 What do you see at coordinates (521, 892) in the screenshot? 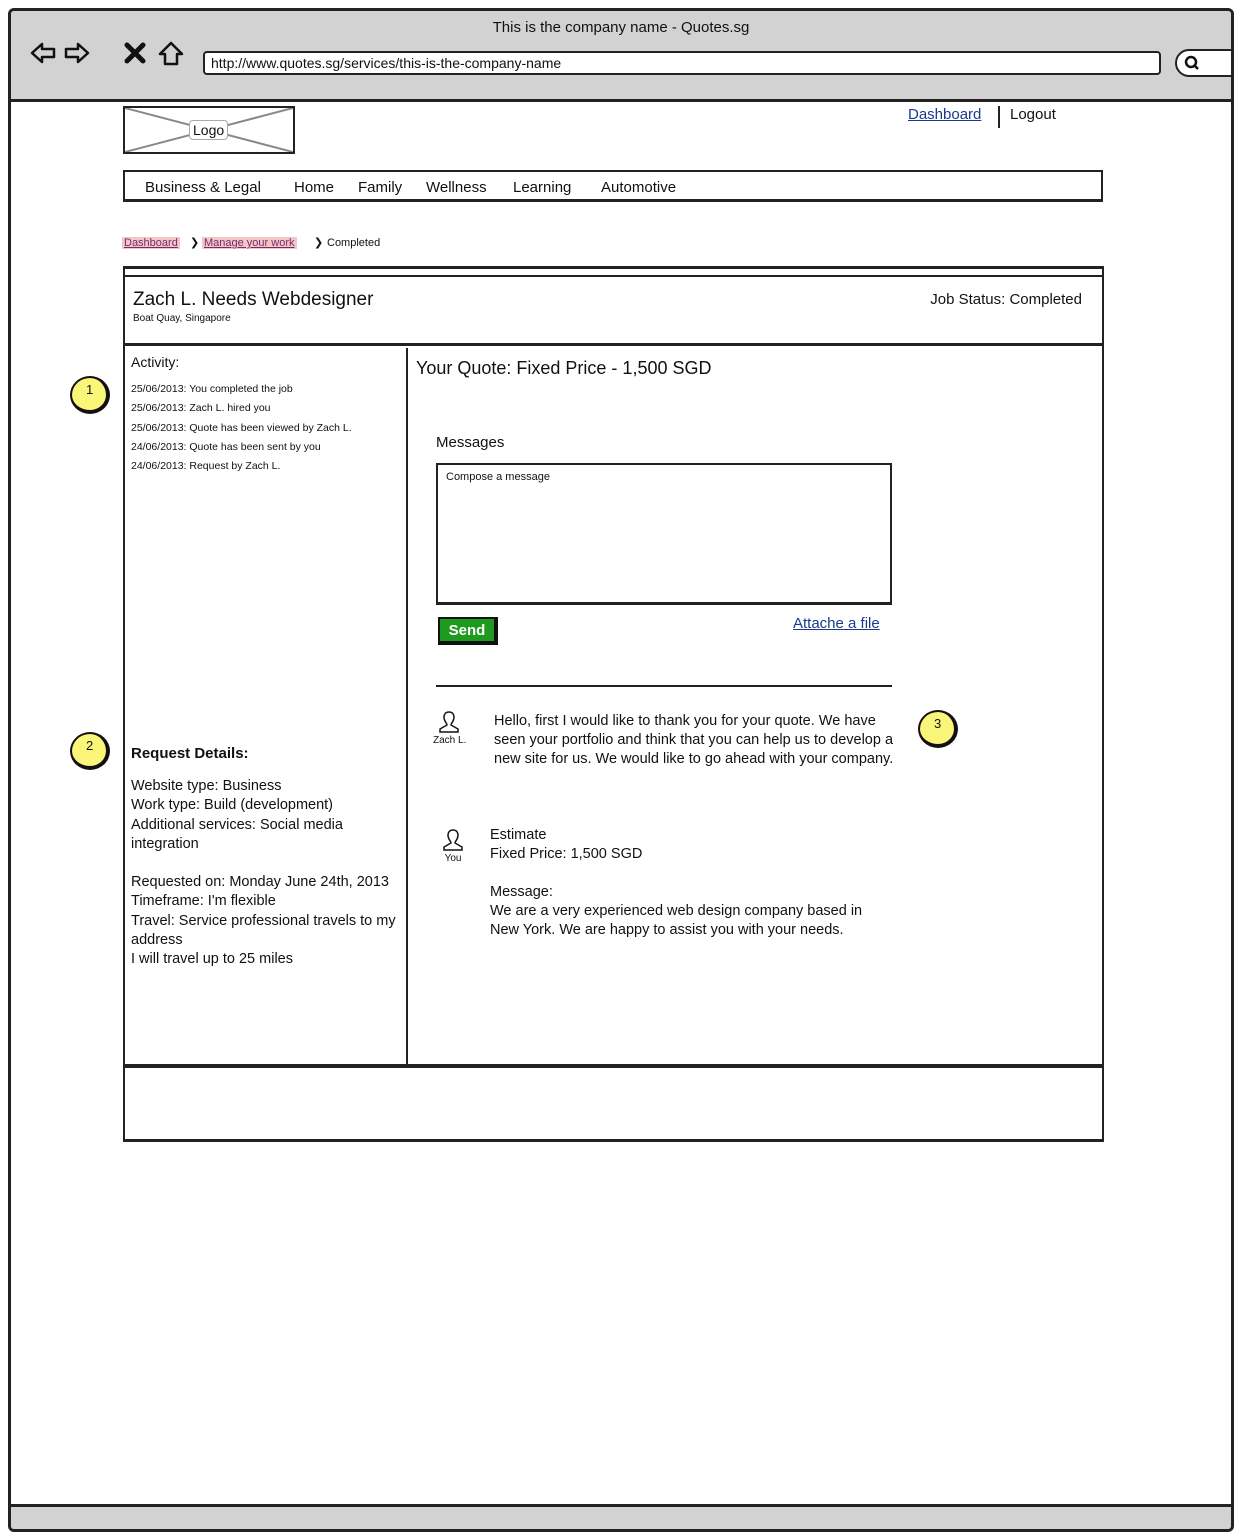
I see `message-label: Message:` at bounding box center [521, 892].